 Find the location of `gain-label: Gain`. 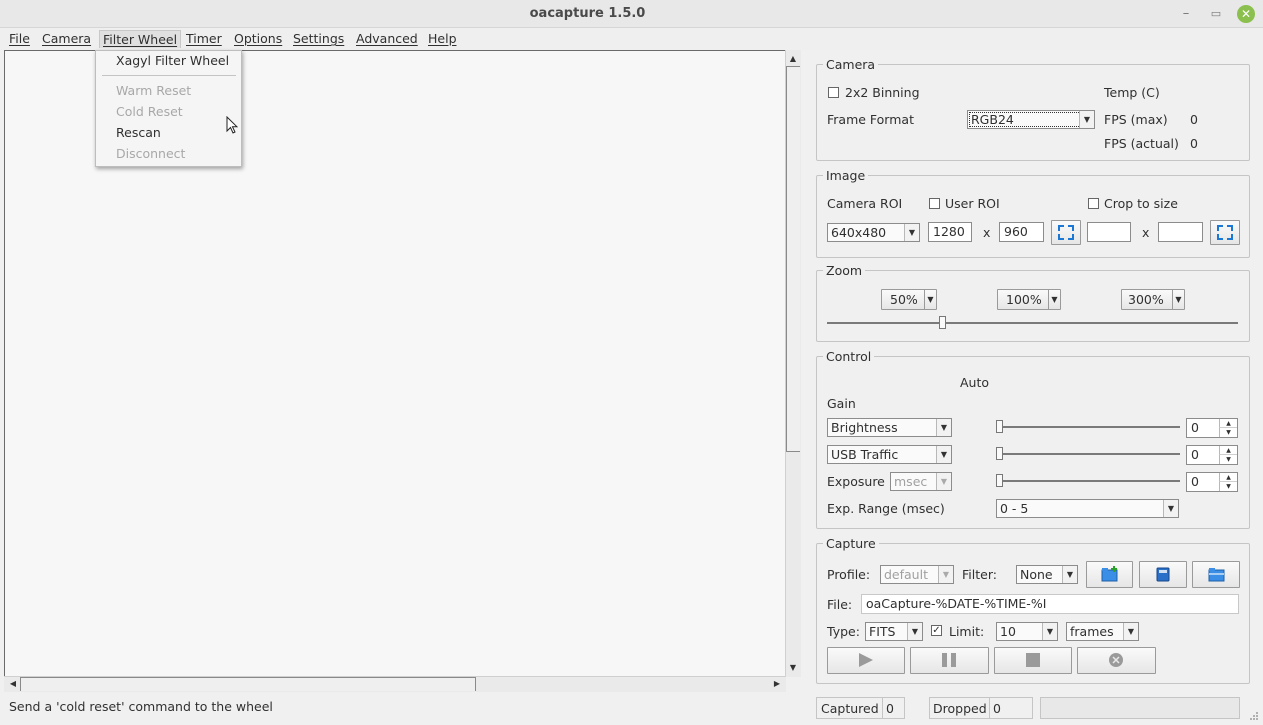

gain-label: Gain is located at coordinates (841, 403).